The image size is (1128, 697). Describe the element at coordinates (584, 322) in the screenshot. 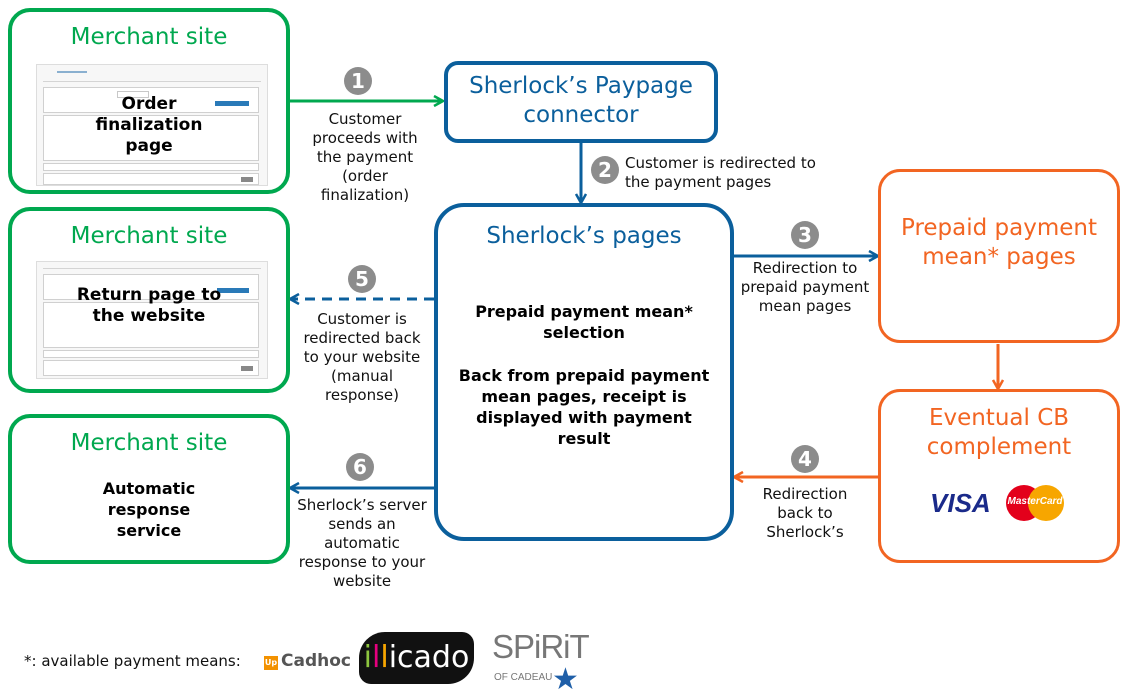

I see `prepaid-selection-text: Prepaid payment mean* selection` at that location.